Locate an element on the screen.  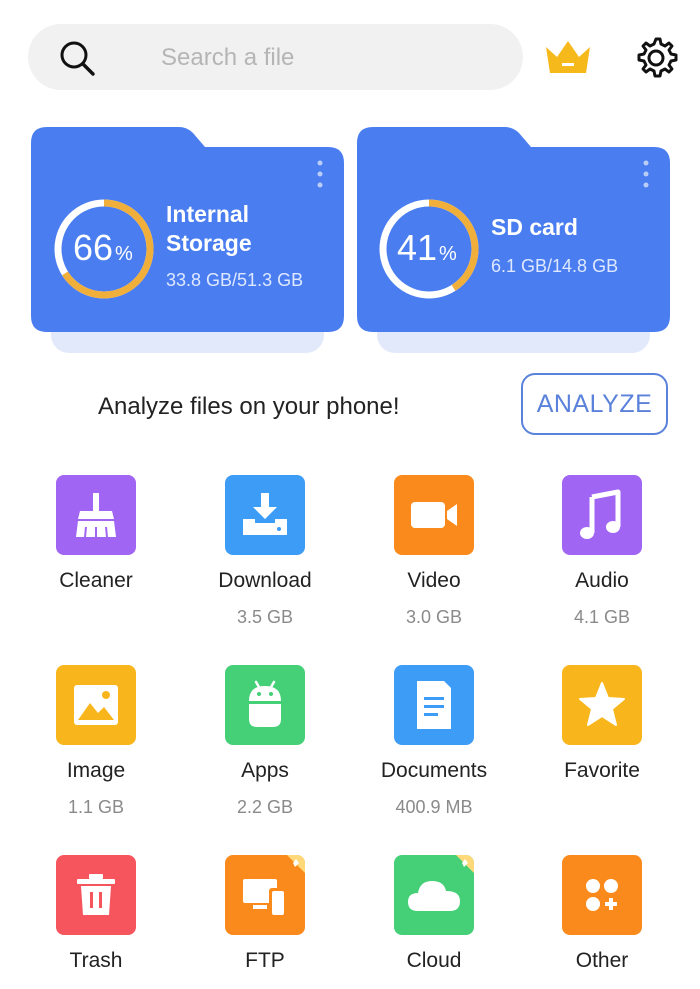
trash-icon is located at coordinates (96, 895).